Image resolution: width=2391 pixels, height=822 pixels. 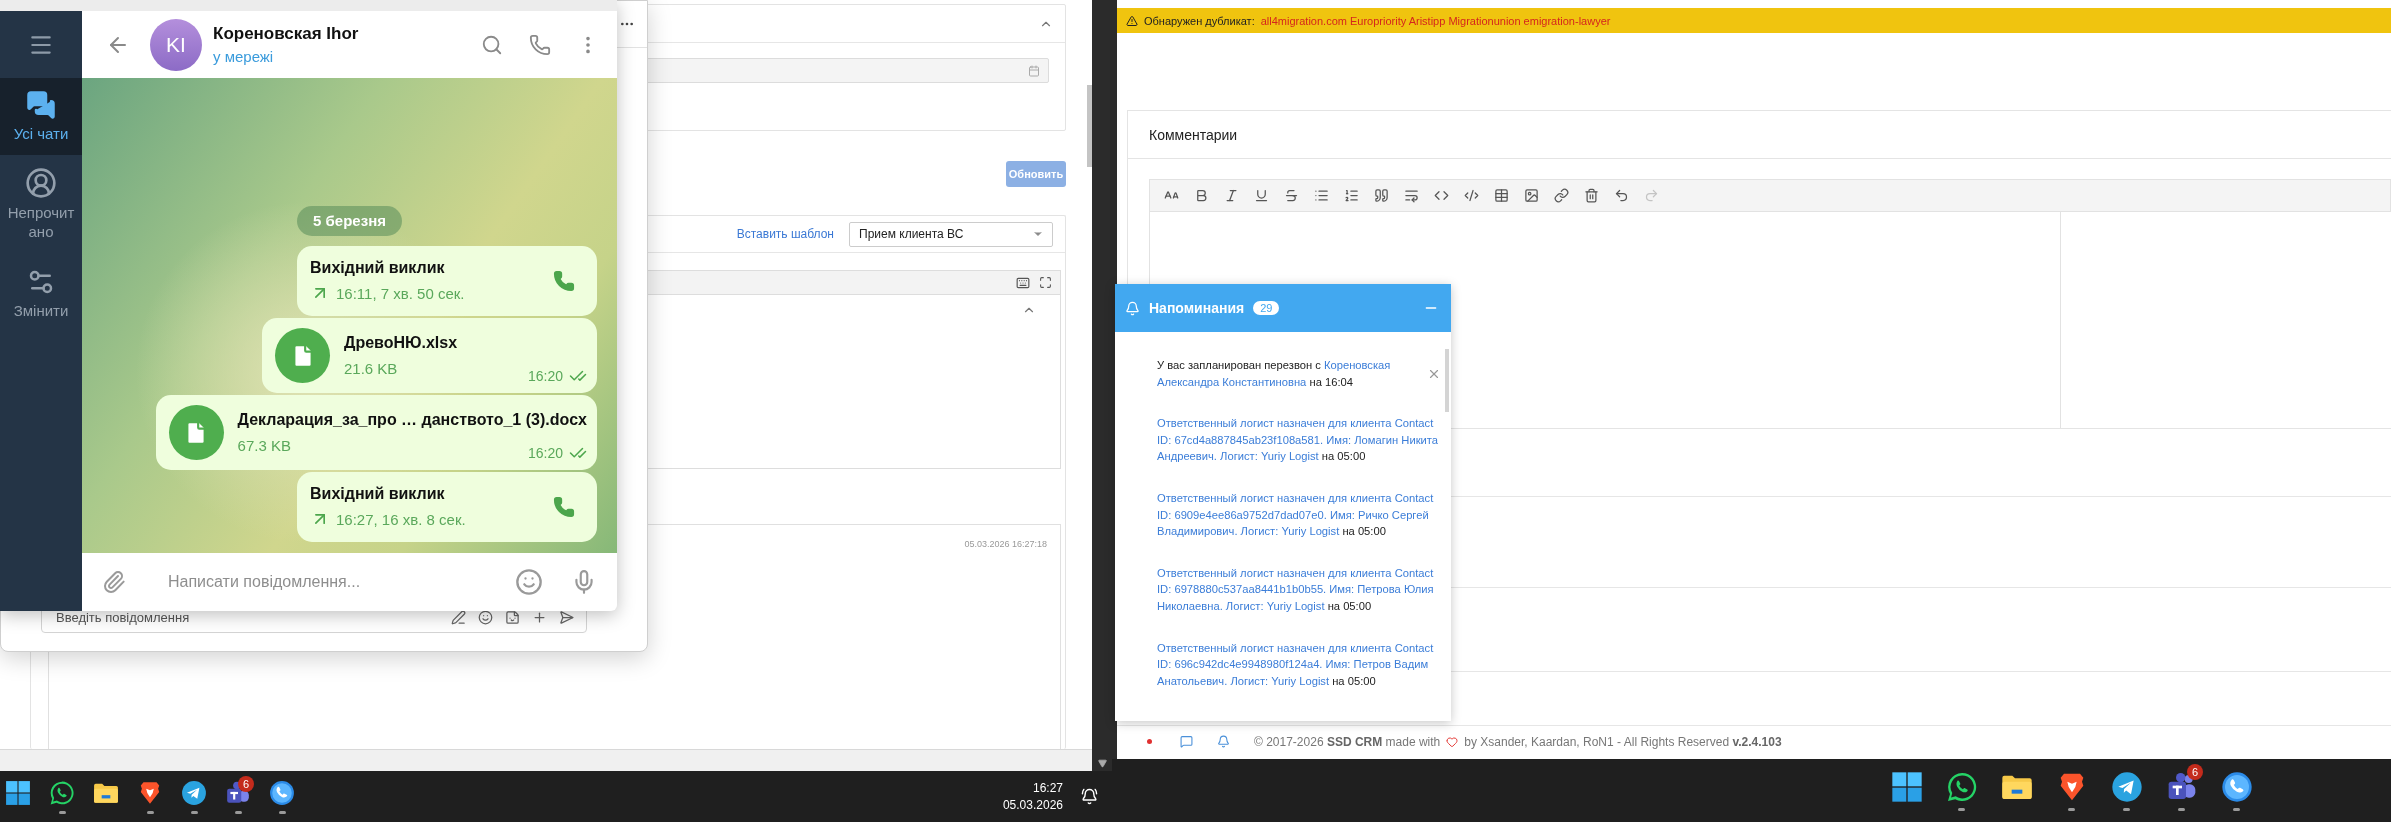 I want to click on sidebar-item: Усі чати, so click(x=41, y=116).